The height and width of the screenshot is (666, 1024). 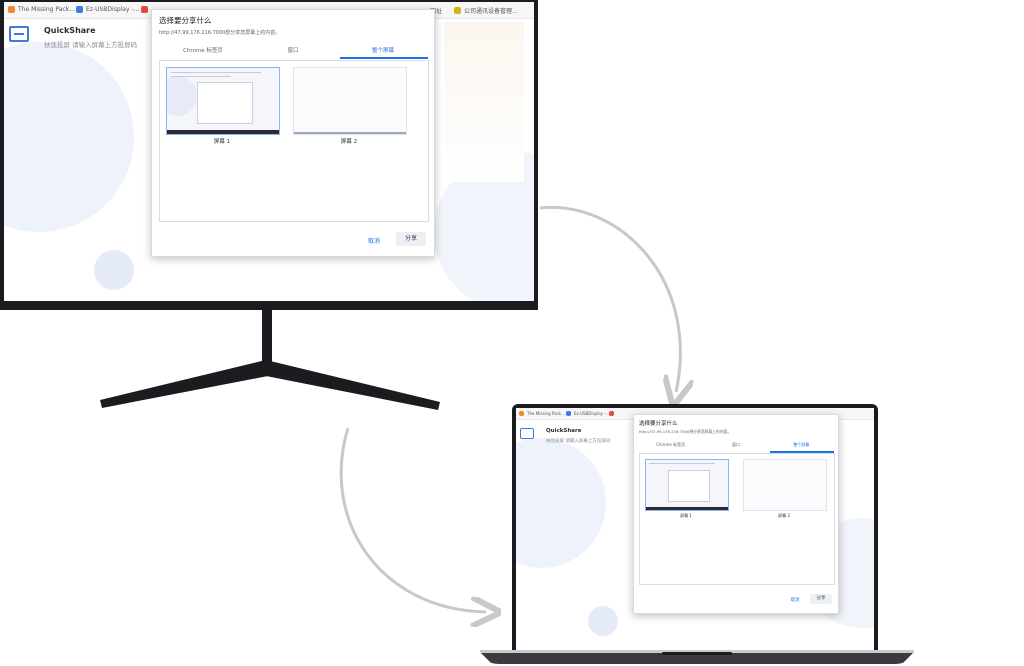 I want to click on share-button: 分享, so click(x=821, y=599).